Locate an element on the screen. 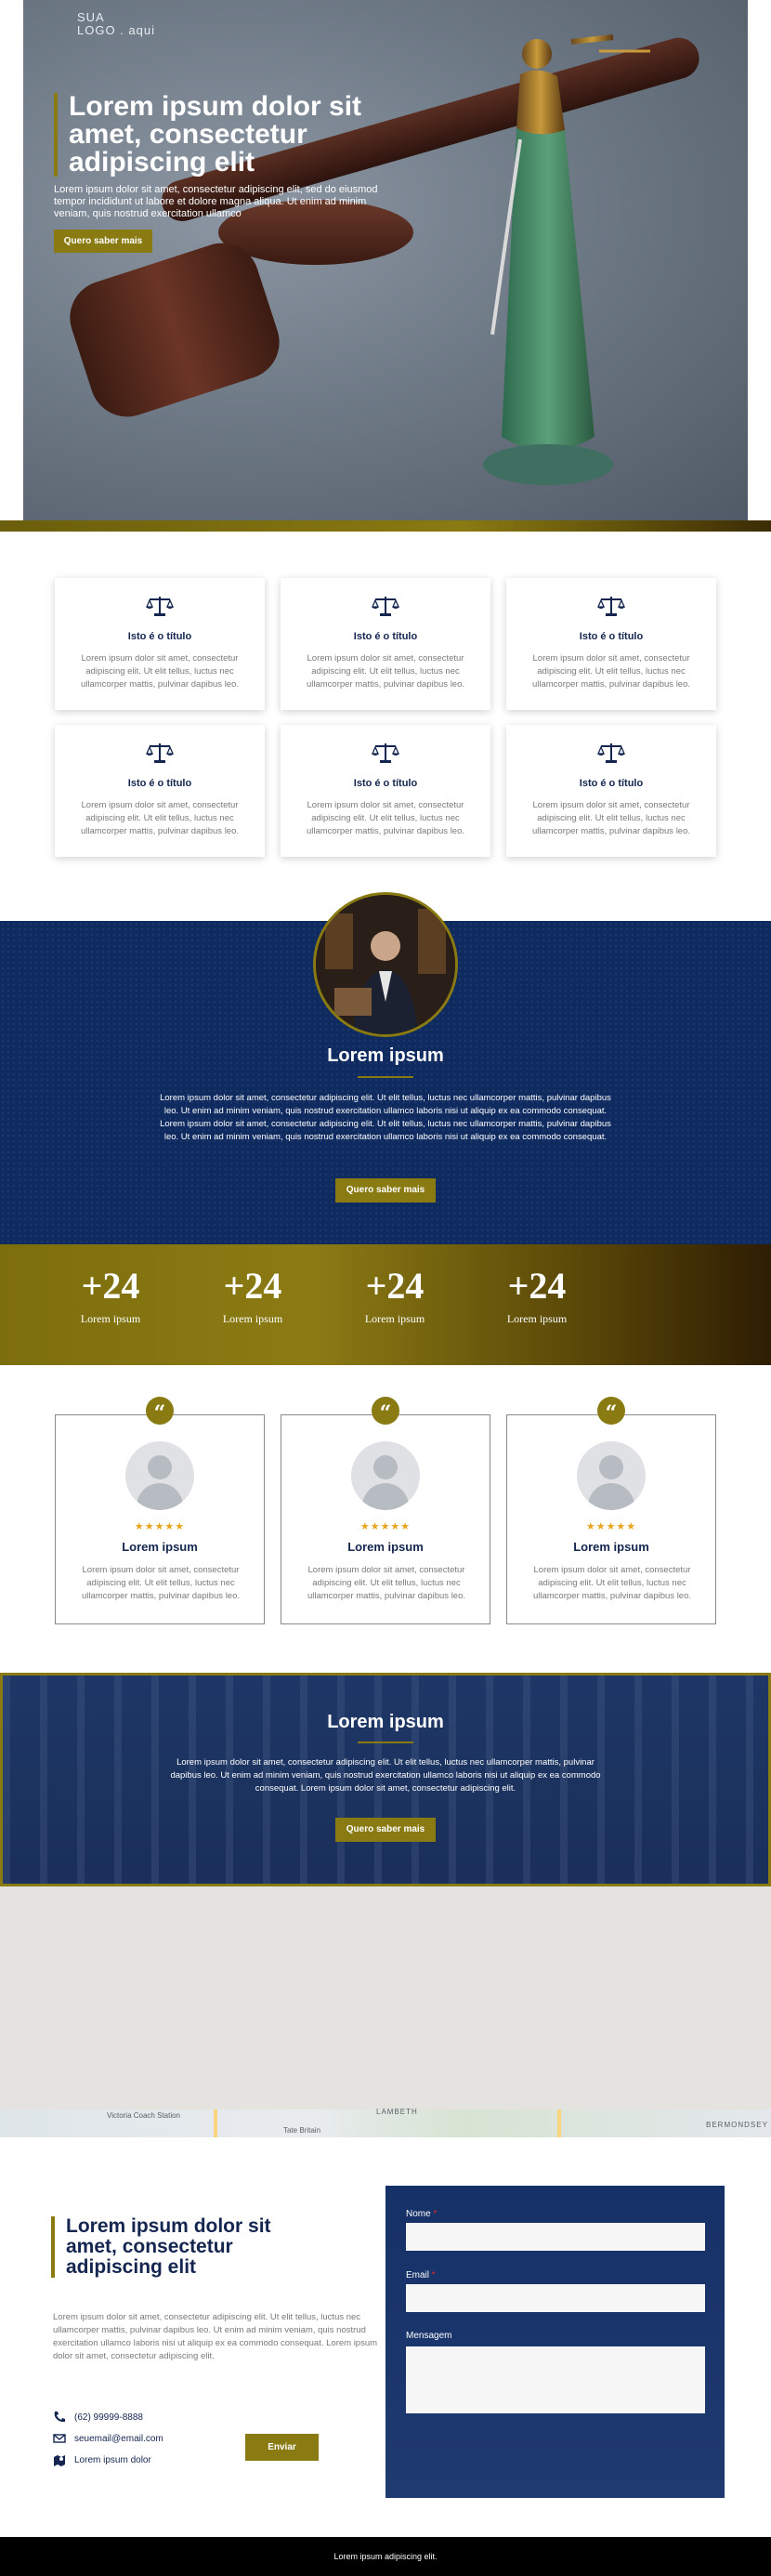  logo-line-1: SUA is located at coordinates (91, 17).